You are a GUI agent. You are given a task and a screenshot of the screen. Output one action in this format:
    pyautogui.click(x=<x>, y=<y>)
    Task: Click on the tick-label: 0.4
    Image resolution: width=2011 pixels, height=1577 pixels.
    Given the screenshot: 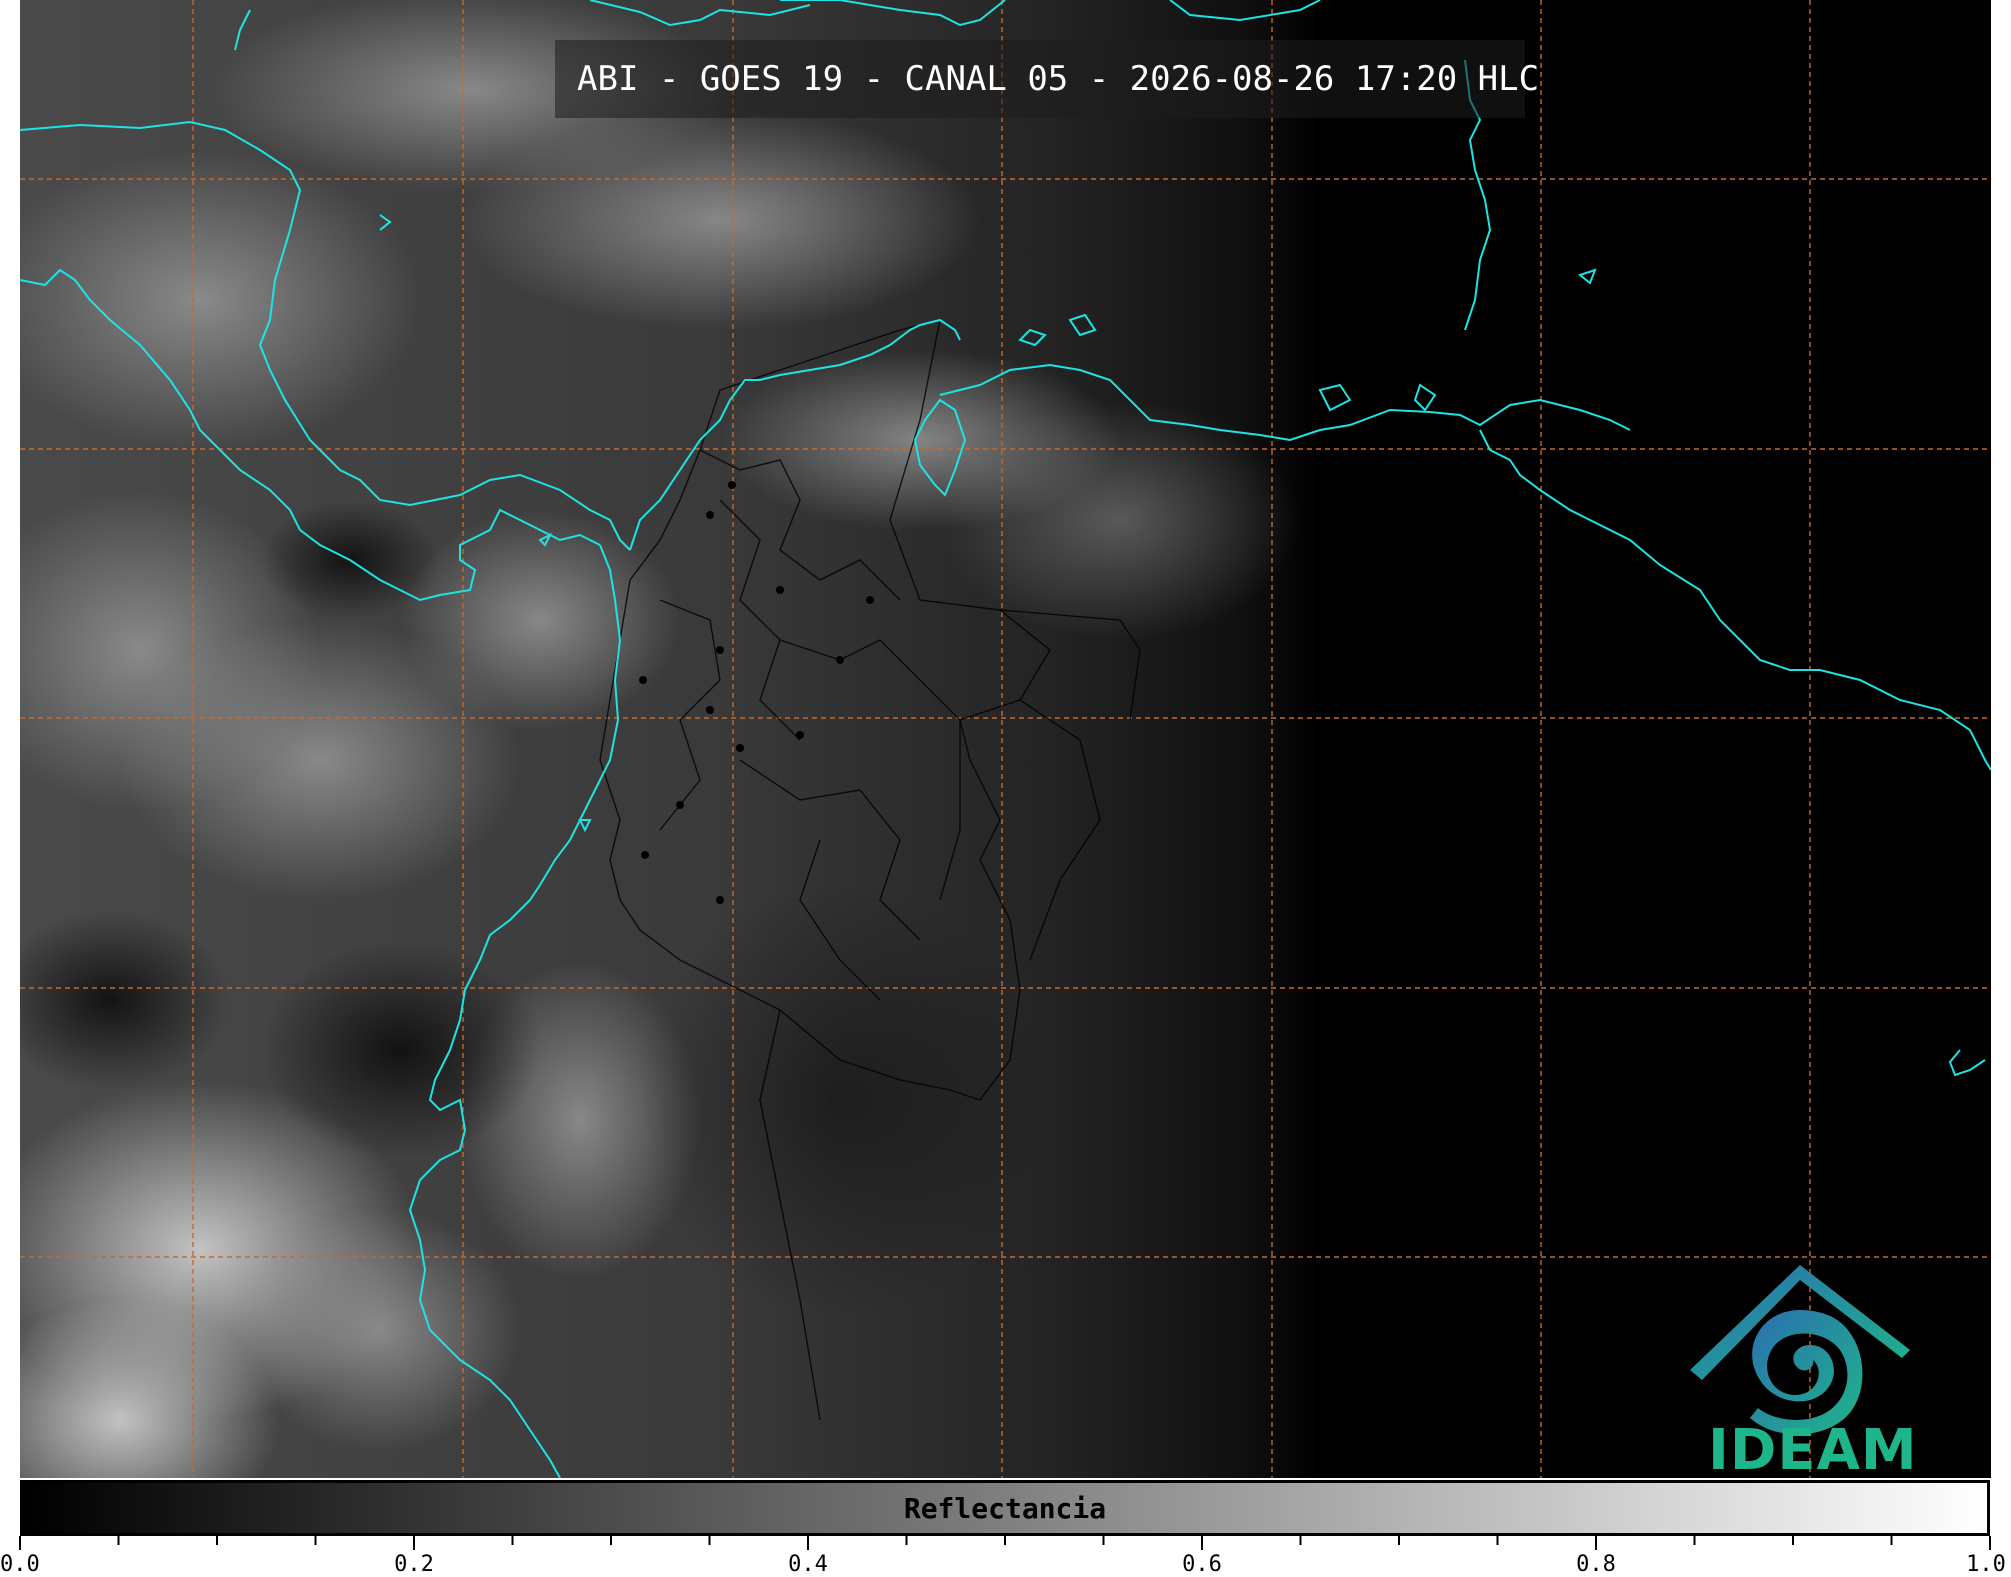 What is the action you would take?
    pyautogui.click(x=808, y=1564)
    